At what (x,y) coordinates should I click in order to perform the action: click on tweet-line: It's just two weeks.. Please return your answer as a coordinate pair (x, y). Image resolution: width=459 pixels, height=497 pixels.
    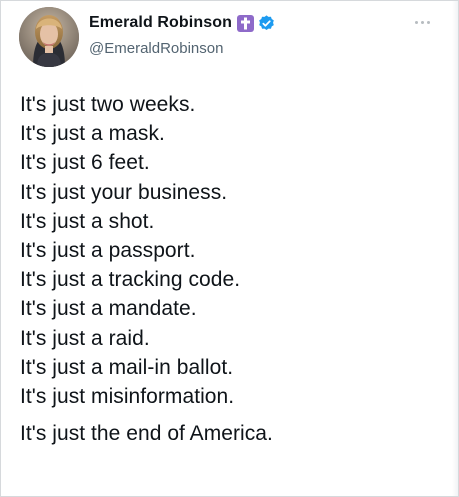
    Looking at the image, I should click on (108, 104).